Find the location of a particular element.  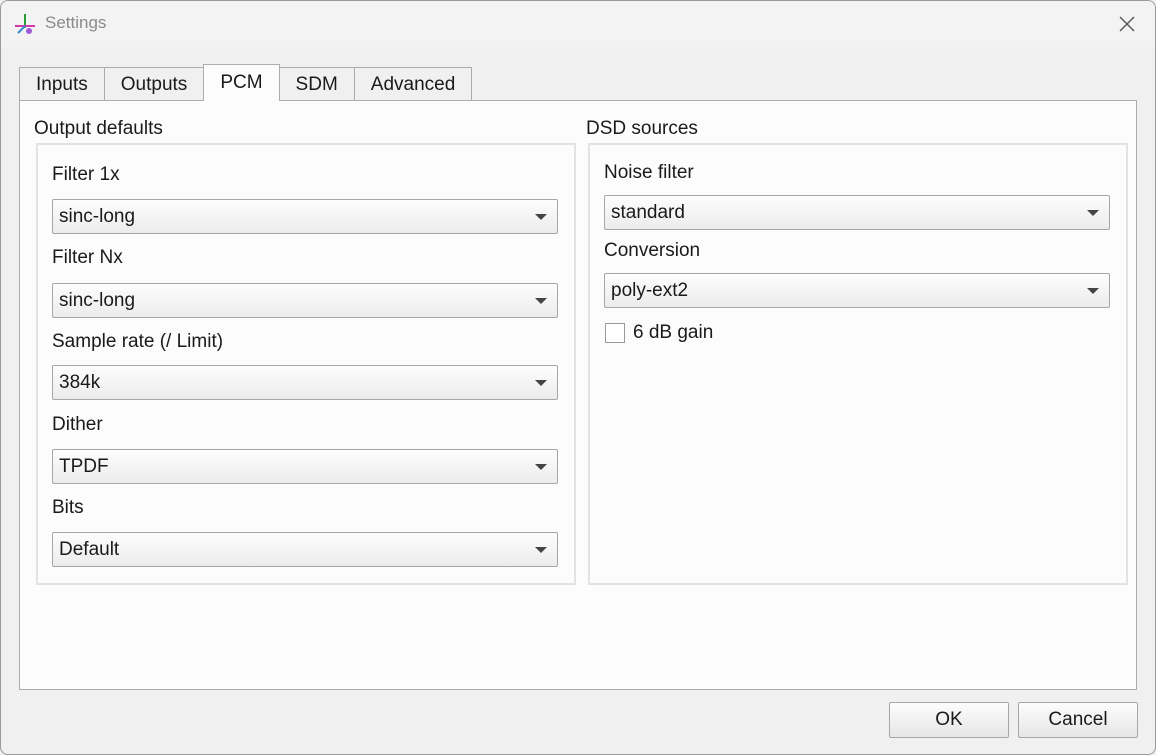

noise-filter-select: standard is located at coordinates (857, 212).